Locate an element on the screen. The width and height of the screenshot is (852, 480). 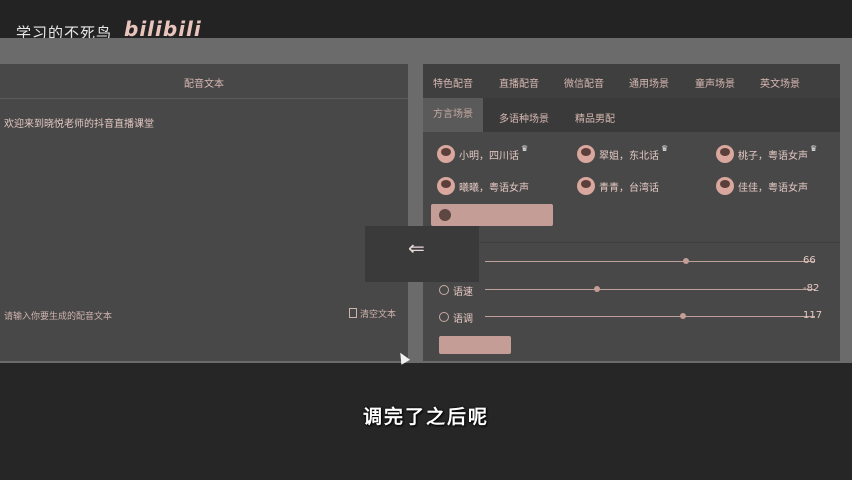
action-button is located at coordinates (475, 345).